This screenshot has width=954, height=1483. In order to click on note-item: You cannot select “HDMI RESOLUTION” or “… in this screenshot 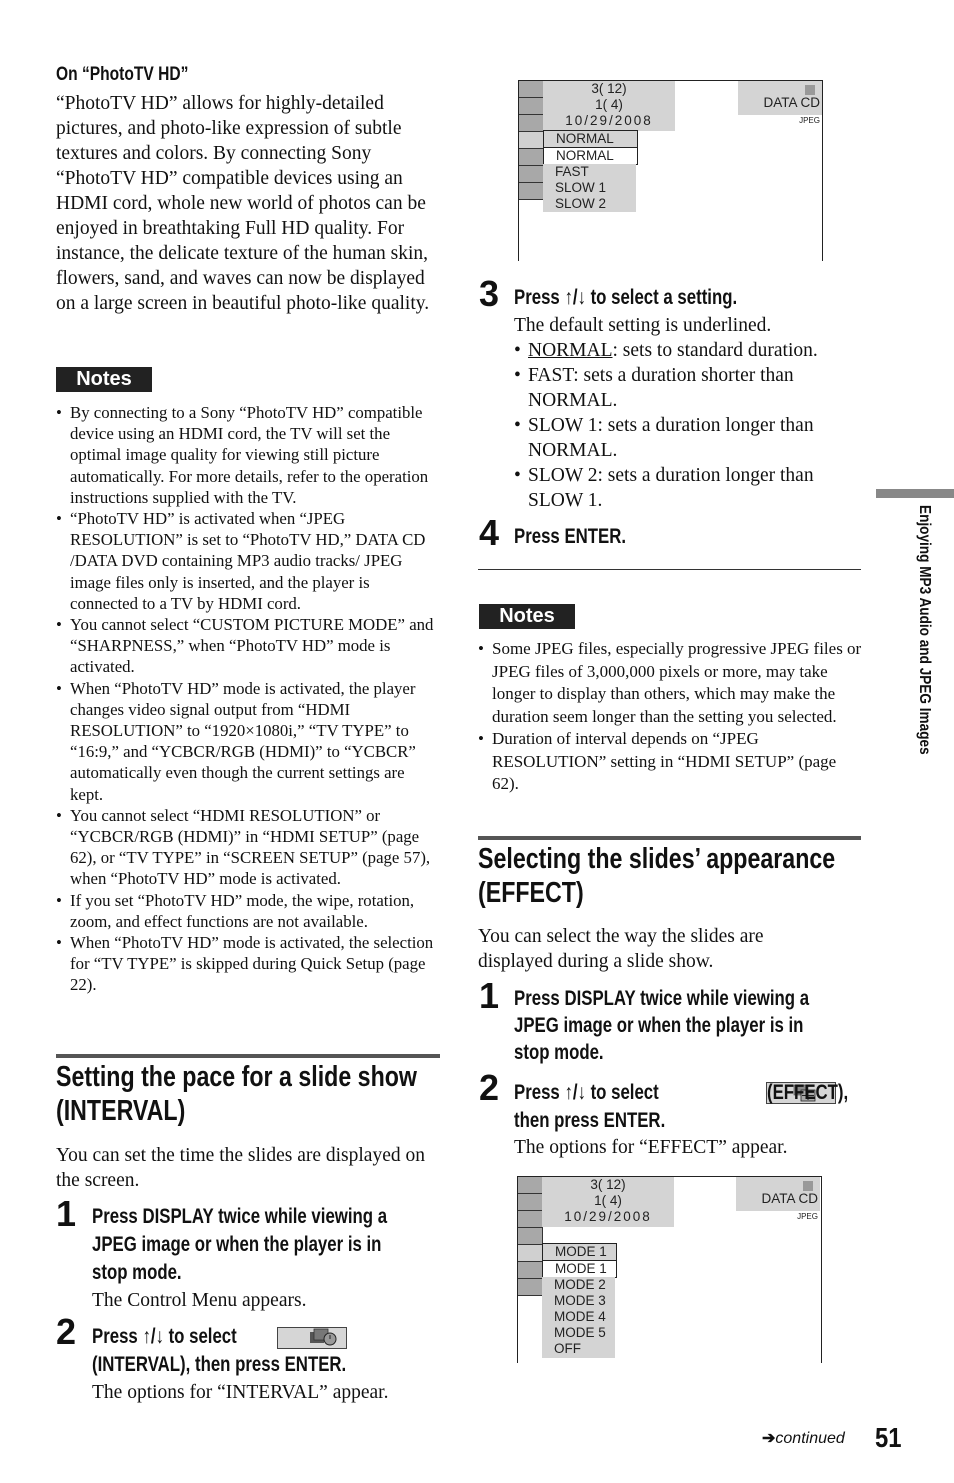, I will do `click(247, 847)`.